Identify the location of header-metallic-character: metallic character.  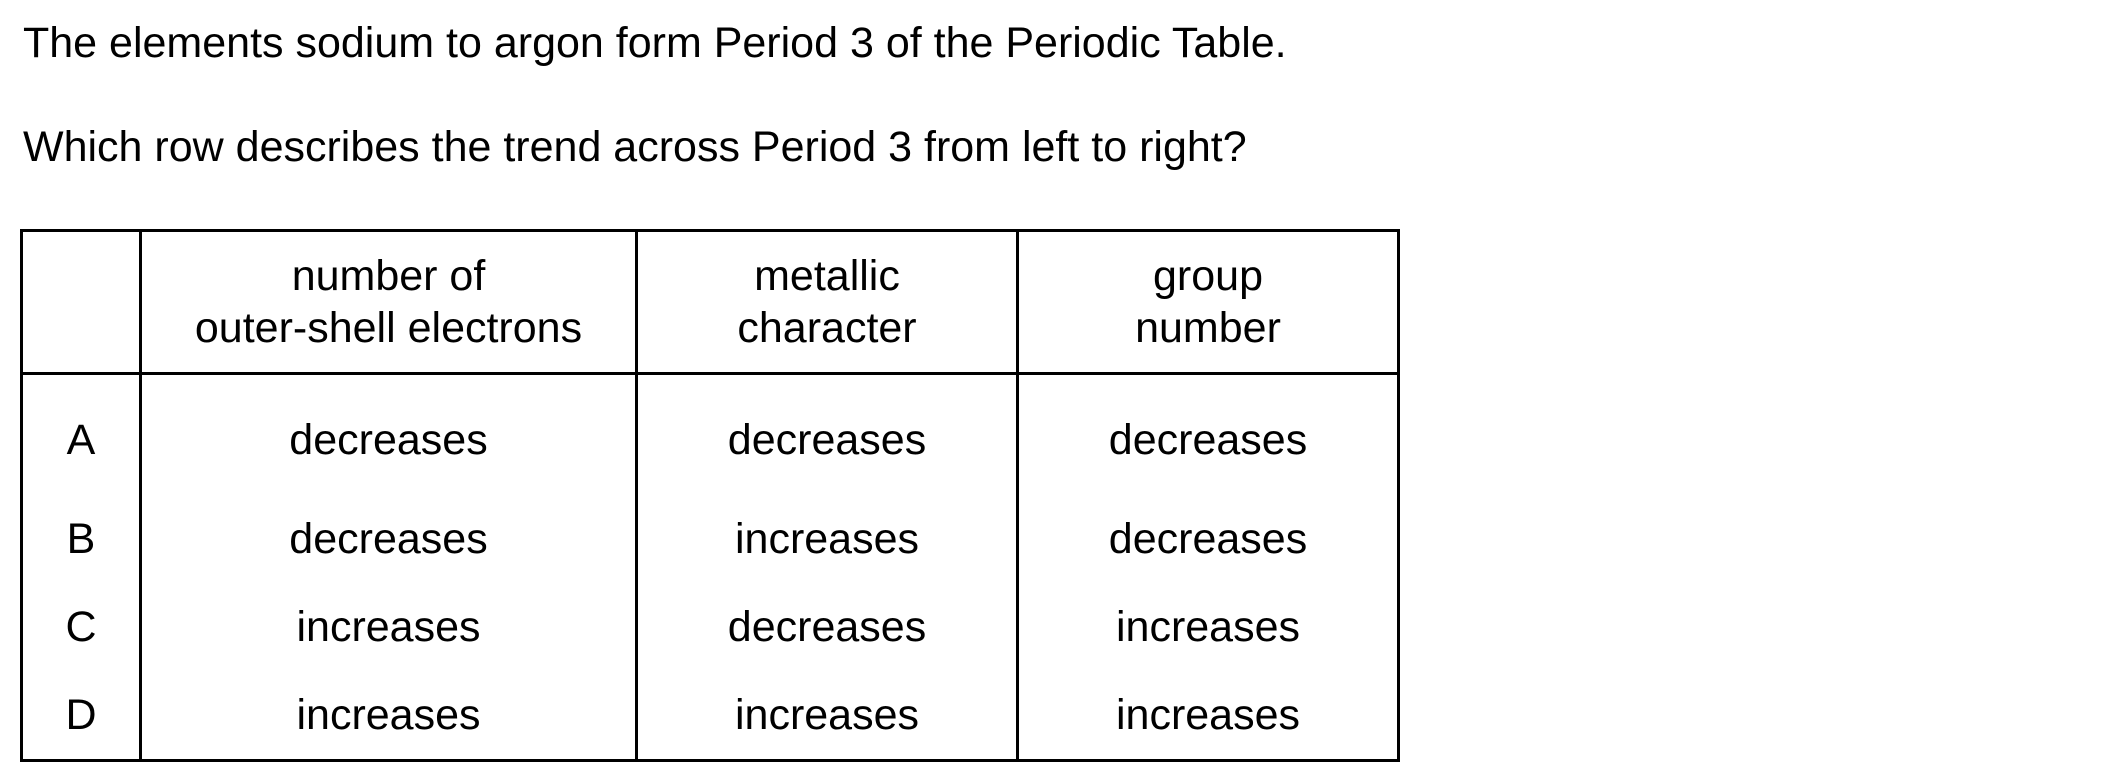
(827, 302).